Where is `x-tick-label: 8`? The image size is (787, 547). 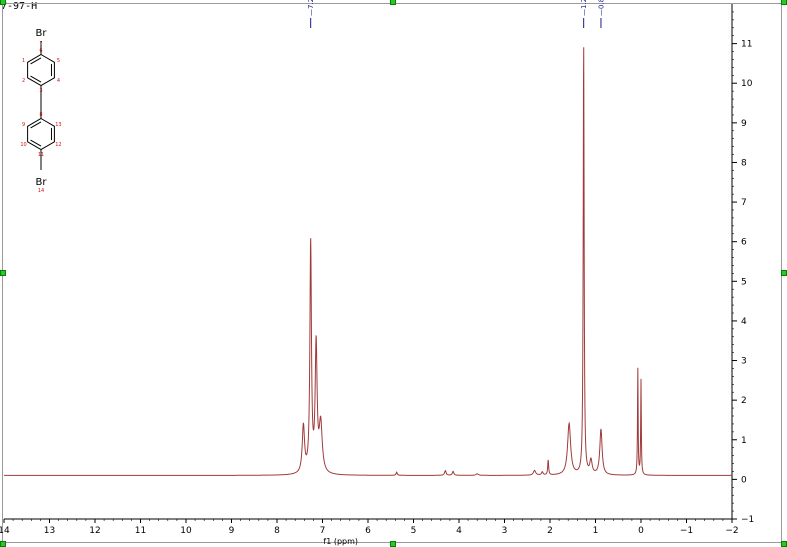 x-tick-label: 8 is located at coordinates (277, 531).